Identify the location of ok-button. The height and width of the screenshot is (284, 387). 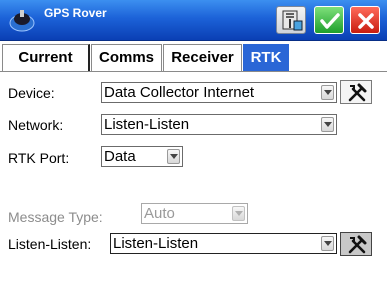
(329, 20).